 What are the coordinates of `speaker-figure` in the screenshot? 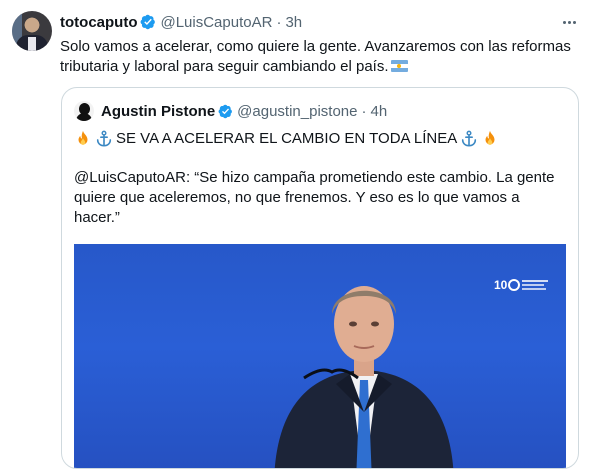 It's located at (364, 377).